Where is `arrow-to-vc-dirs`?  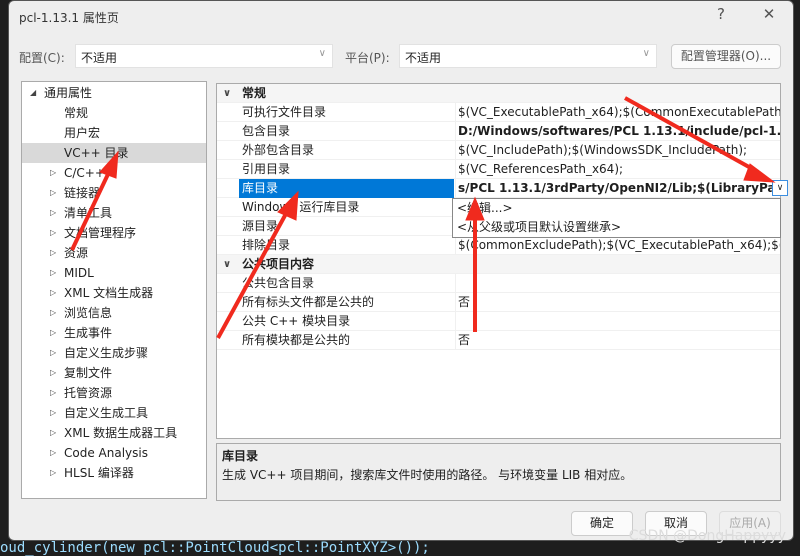
arrow-to-vc-dirs is located at coordinates (91, 210).